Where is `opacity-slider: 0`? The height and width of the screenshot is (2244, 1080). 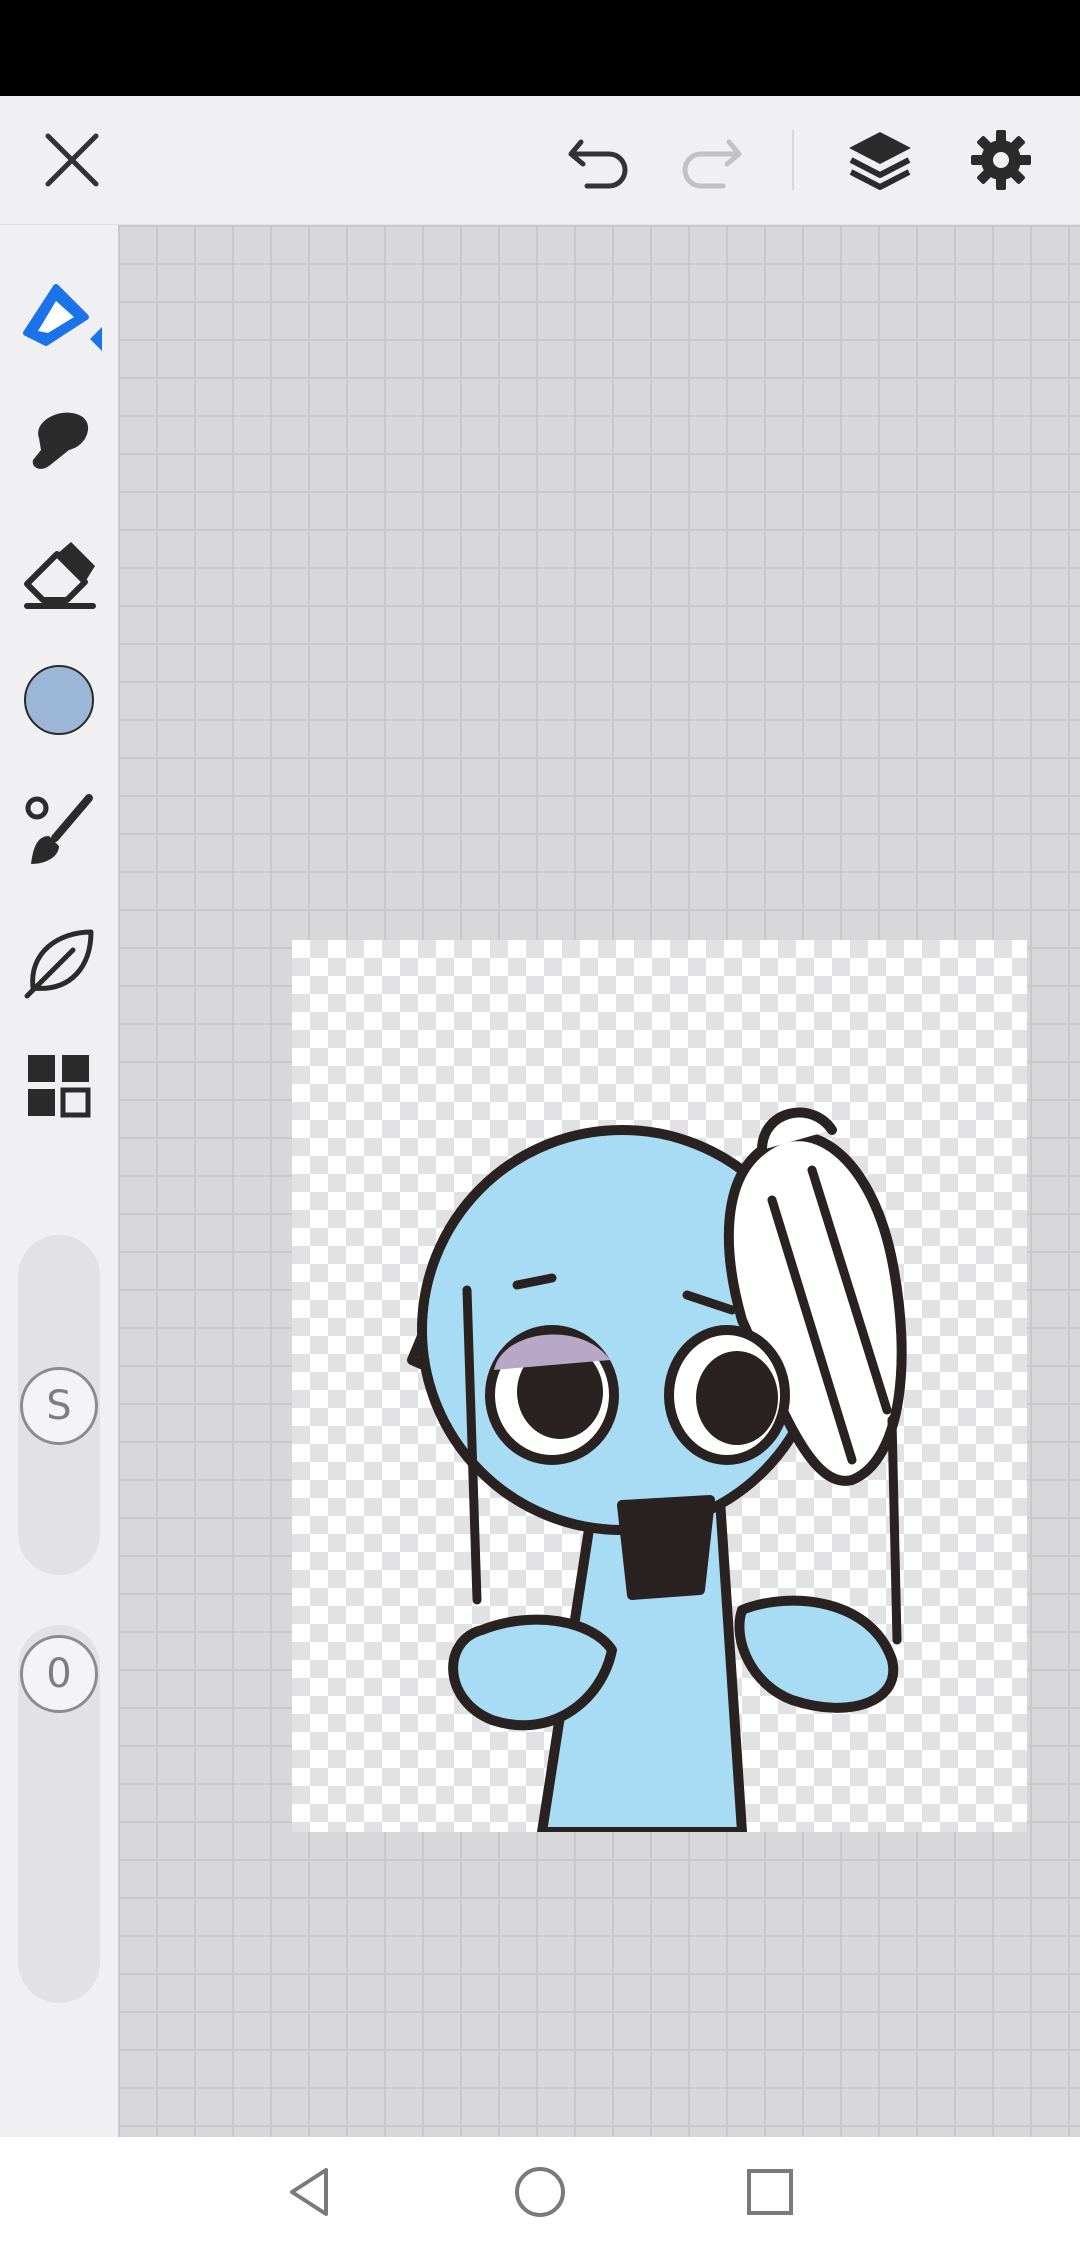
opacity-slider: 0 is located at coordinates (59, 1814).